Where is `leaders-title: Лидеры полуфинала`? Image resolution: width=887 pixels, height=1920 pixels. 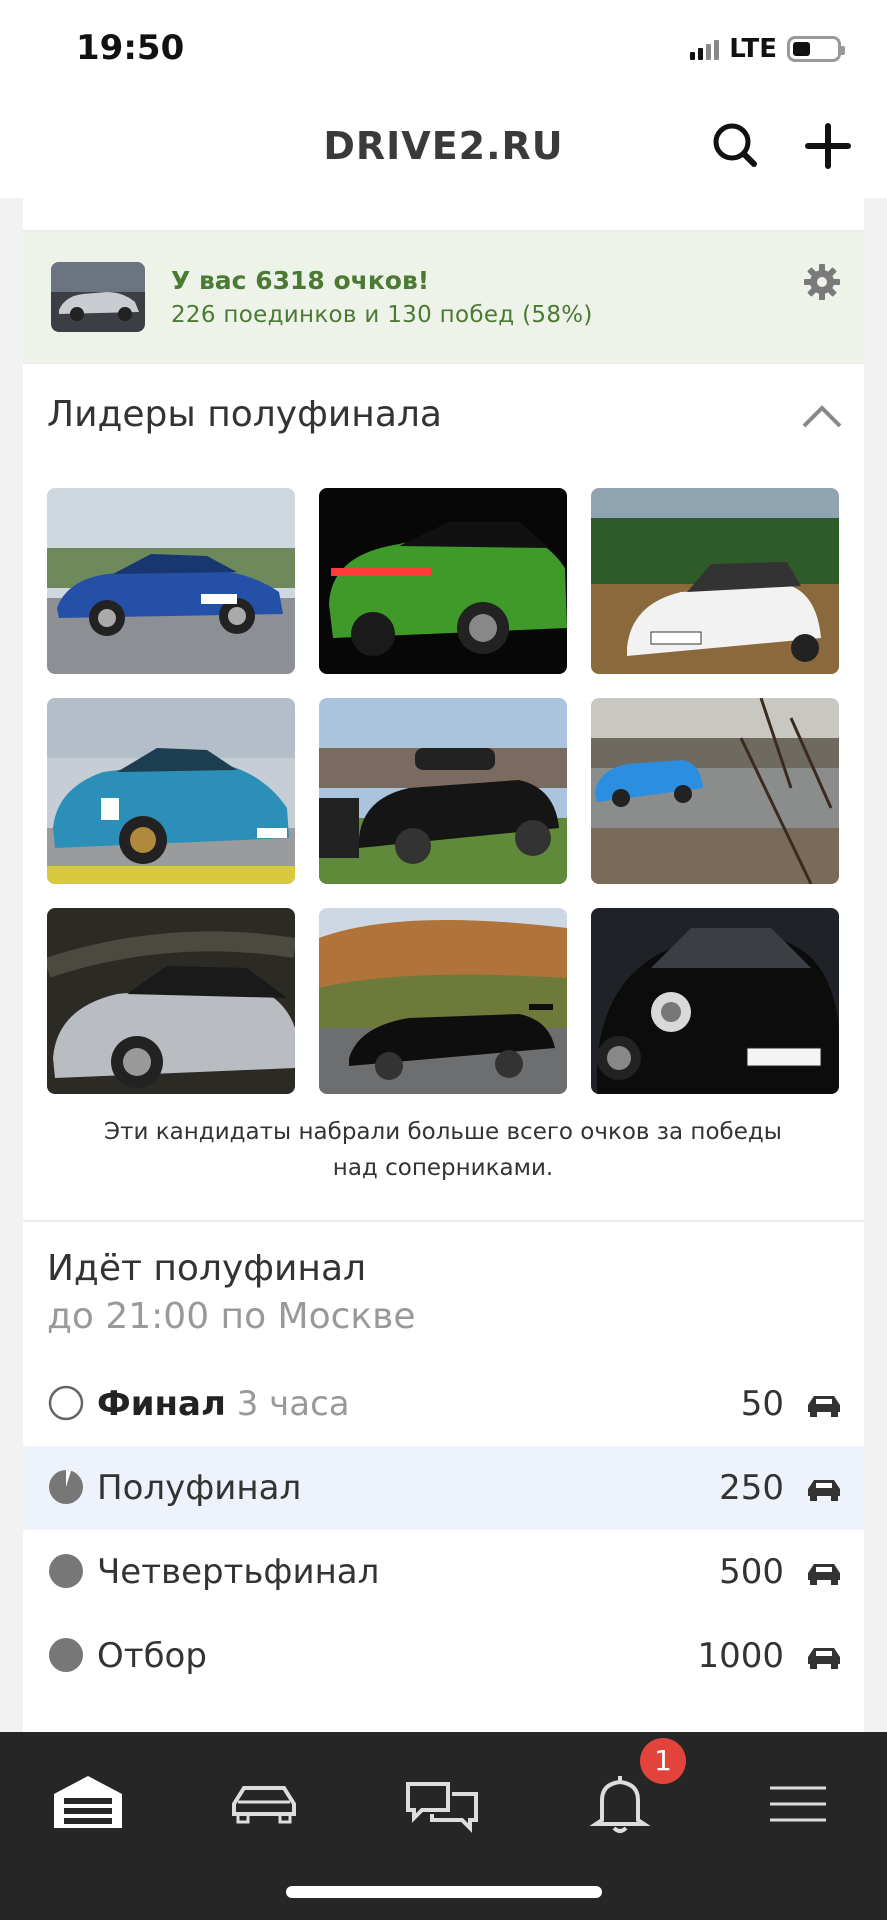
leaders-title: Лидеры полуфинала is located at coordinates (244, 414).